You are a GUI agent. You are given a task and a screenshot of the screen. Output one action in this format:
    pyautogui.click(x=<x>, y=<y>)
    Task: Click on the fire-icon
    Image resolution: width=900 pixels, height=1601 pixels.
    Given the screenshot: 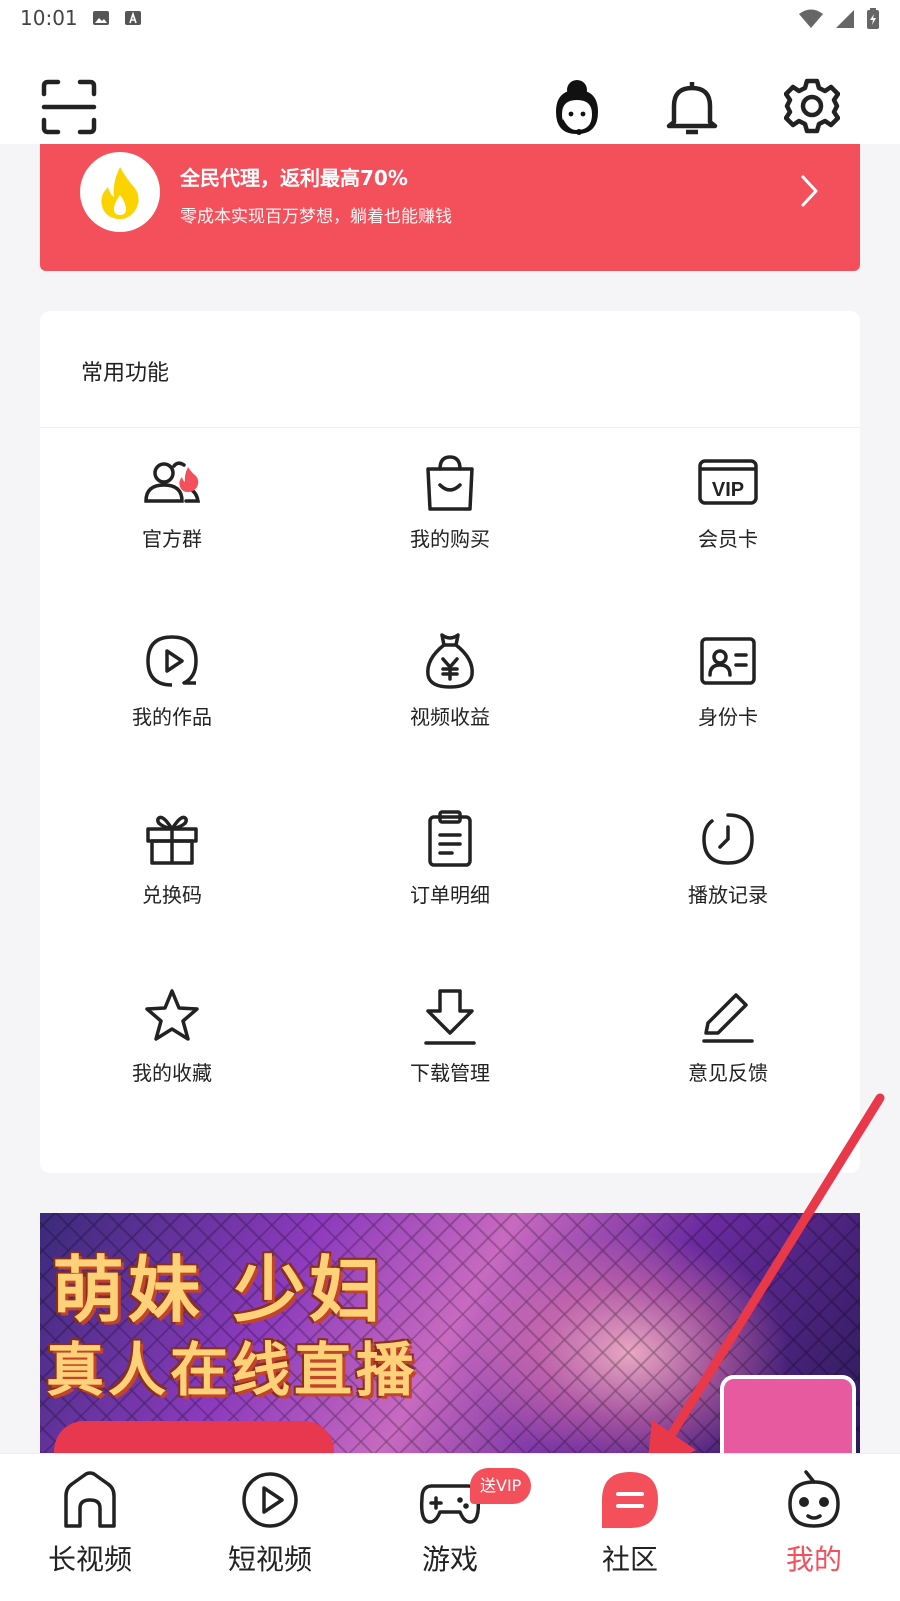 What is the action you would take?
    pyautogui.click(x=120, y=193)
    